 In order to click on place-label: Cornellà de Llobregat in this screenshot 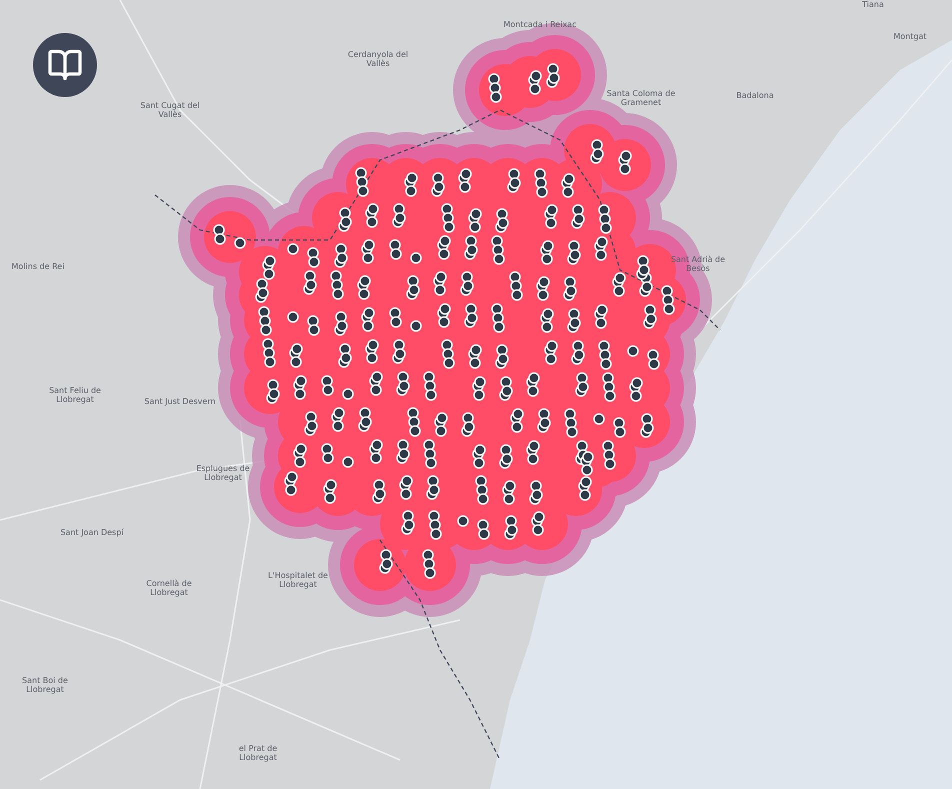, I will do `click(169, 588)`.